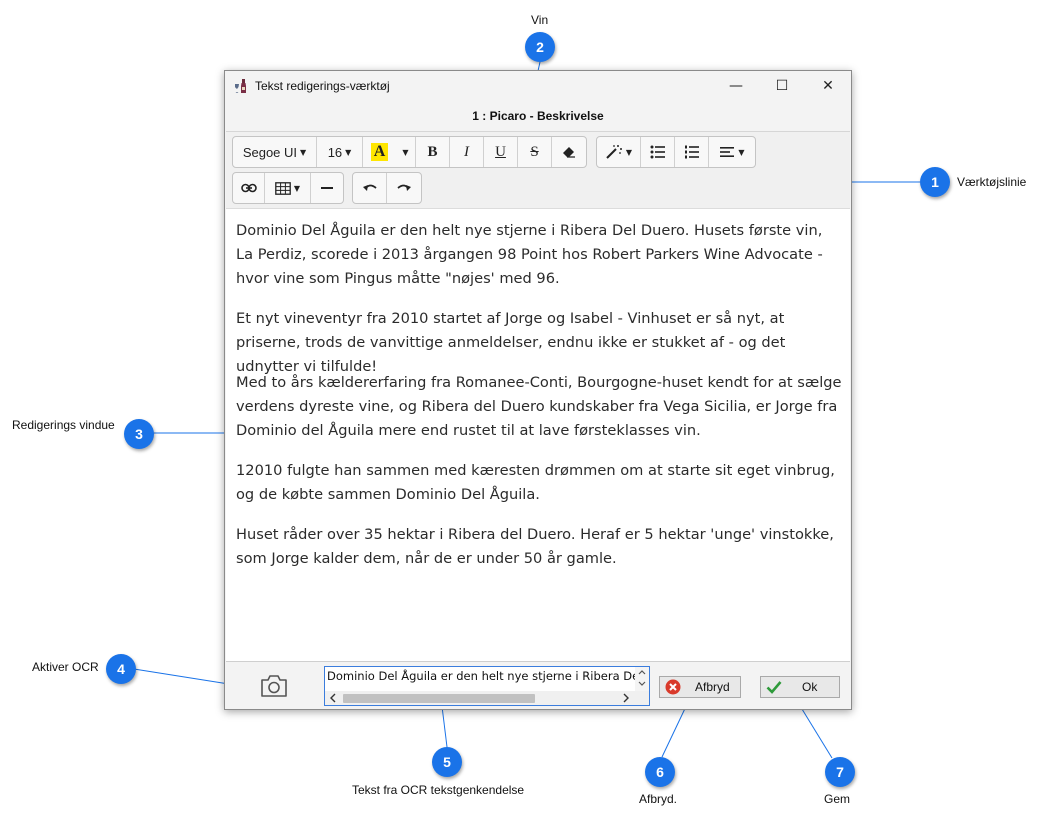  What do you see at coordinates (270, 152) in the screenshot?
I see `font-family-value: Segoe UI` at bounding box center [270, 152].